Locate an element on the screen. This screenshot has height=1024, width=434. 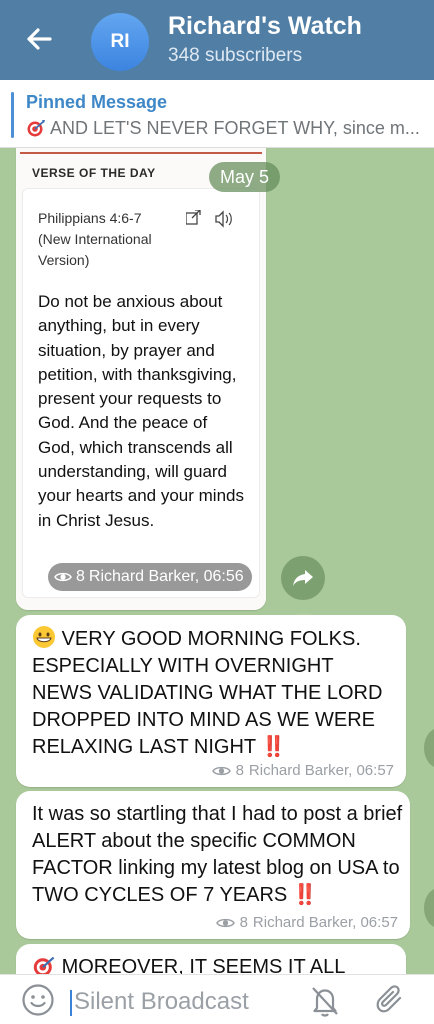
verse-actions is located at coordinates (215, 218).